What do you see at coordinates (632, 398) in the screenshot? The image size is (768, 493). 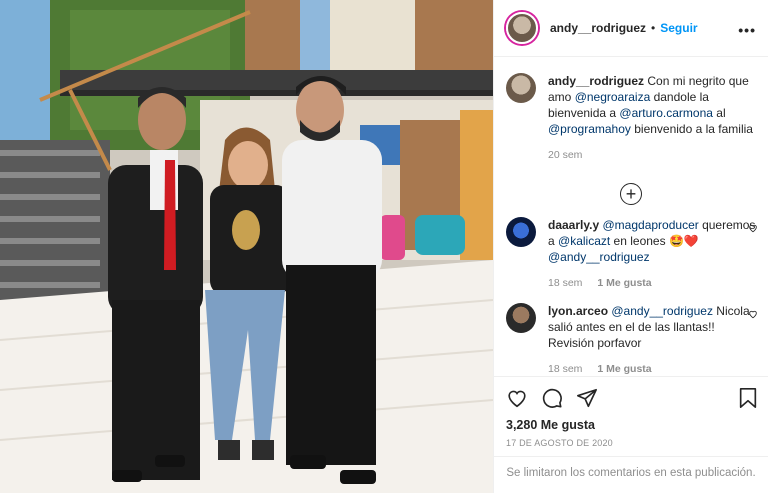 I see `action-icons` at bounding box center [632, 398].